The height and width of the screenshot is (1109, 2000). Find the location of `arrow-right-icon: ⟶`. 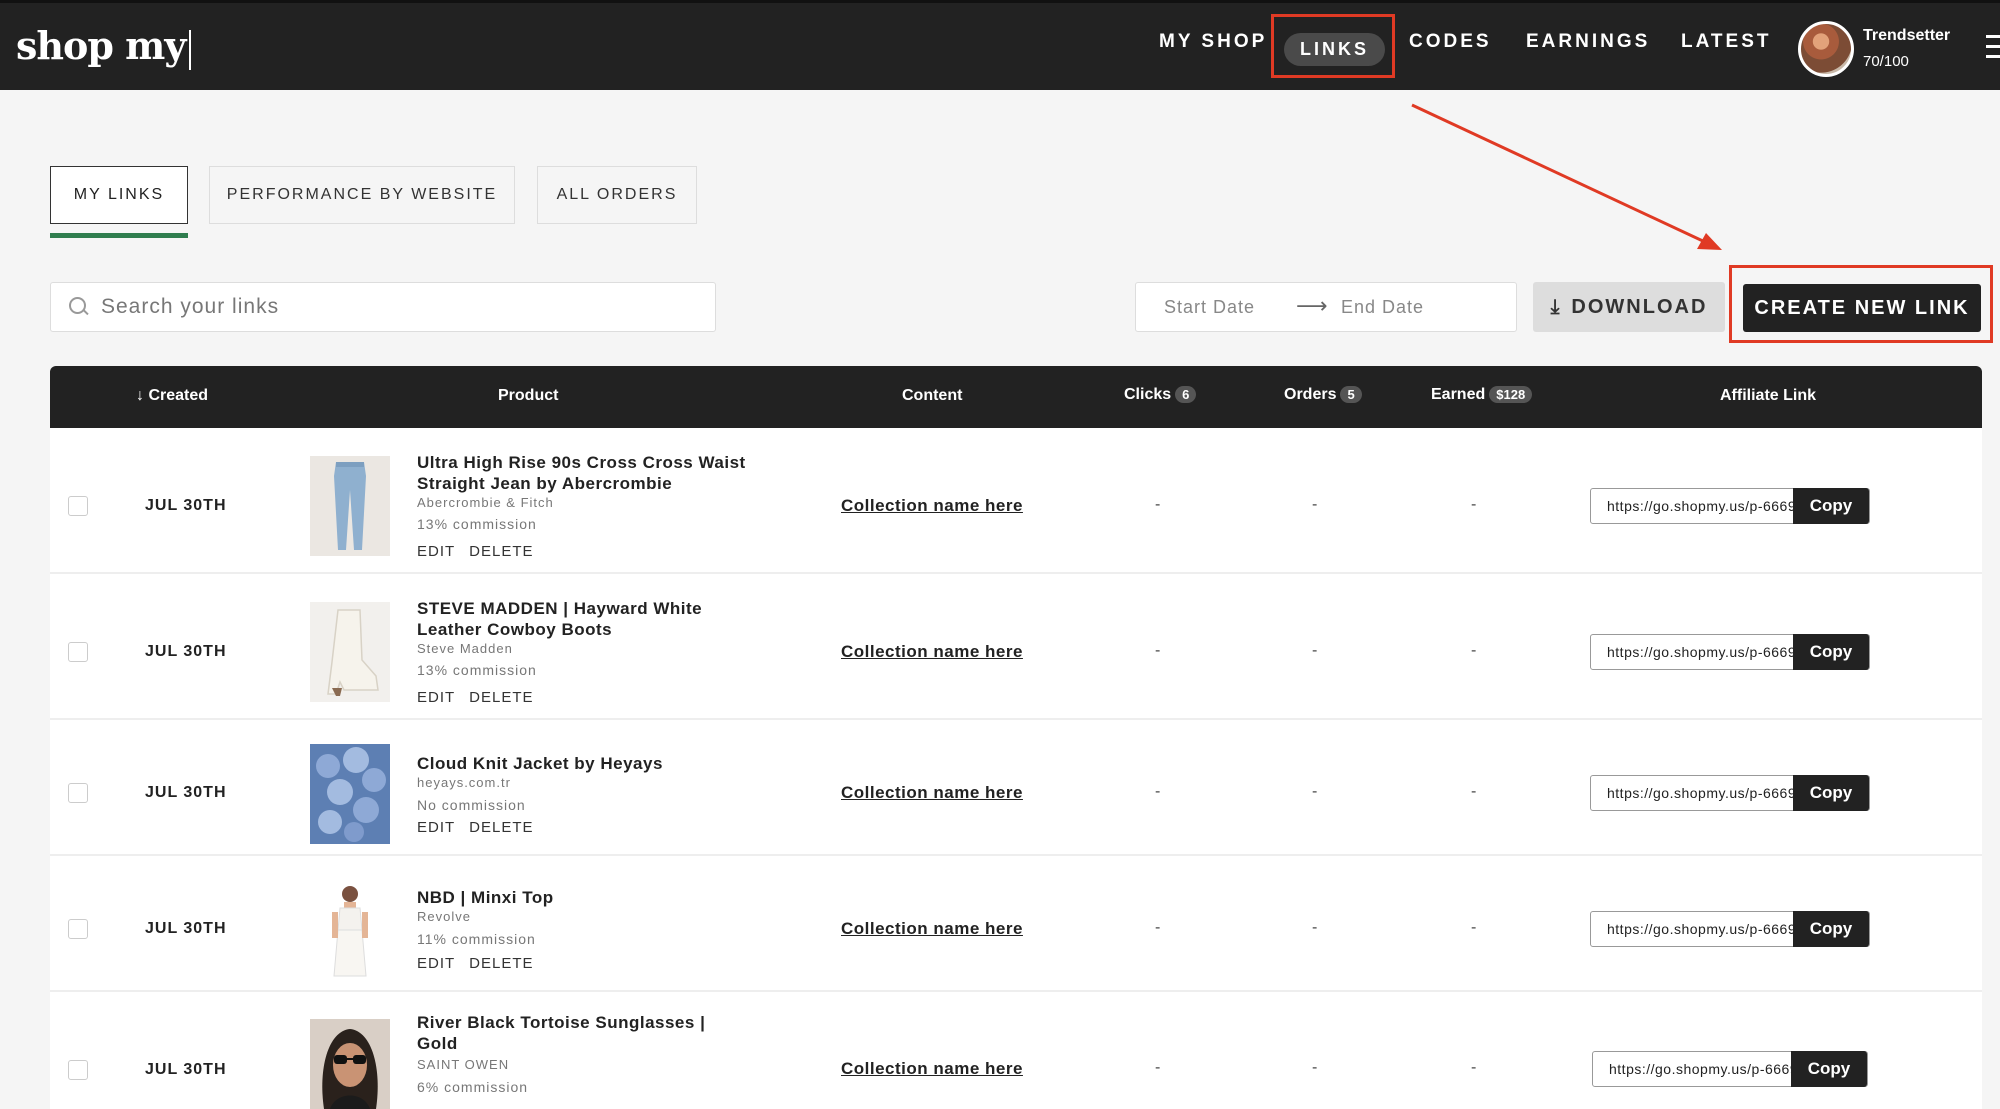

arrow-right-icon: ⟶ is located at coordinates (1312, 305).